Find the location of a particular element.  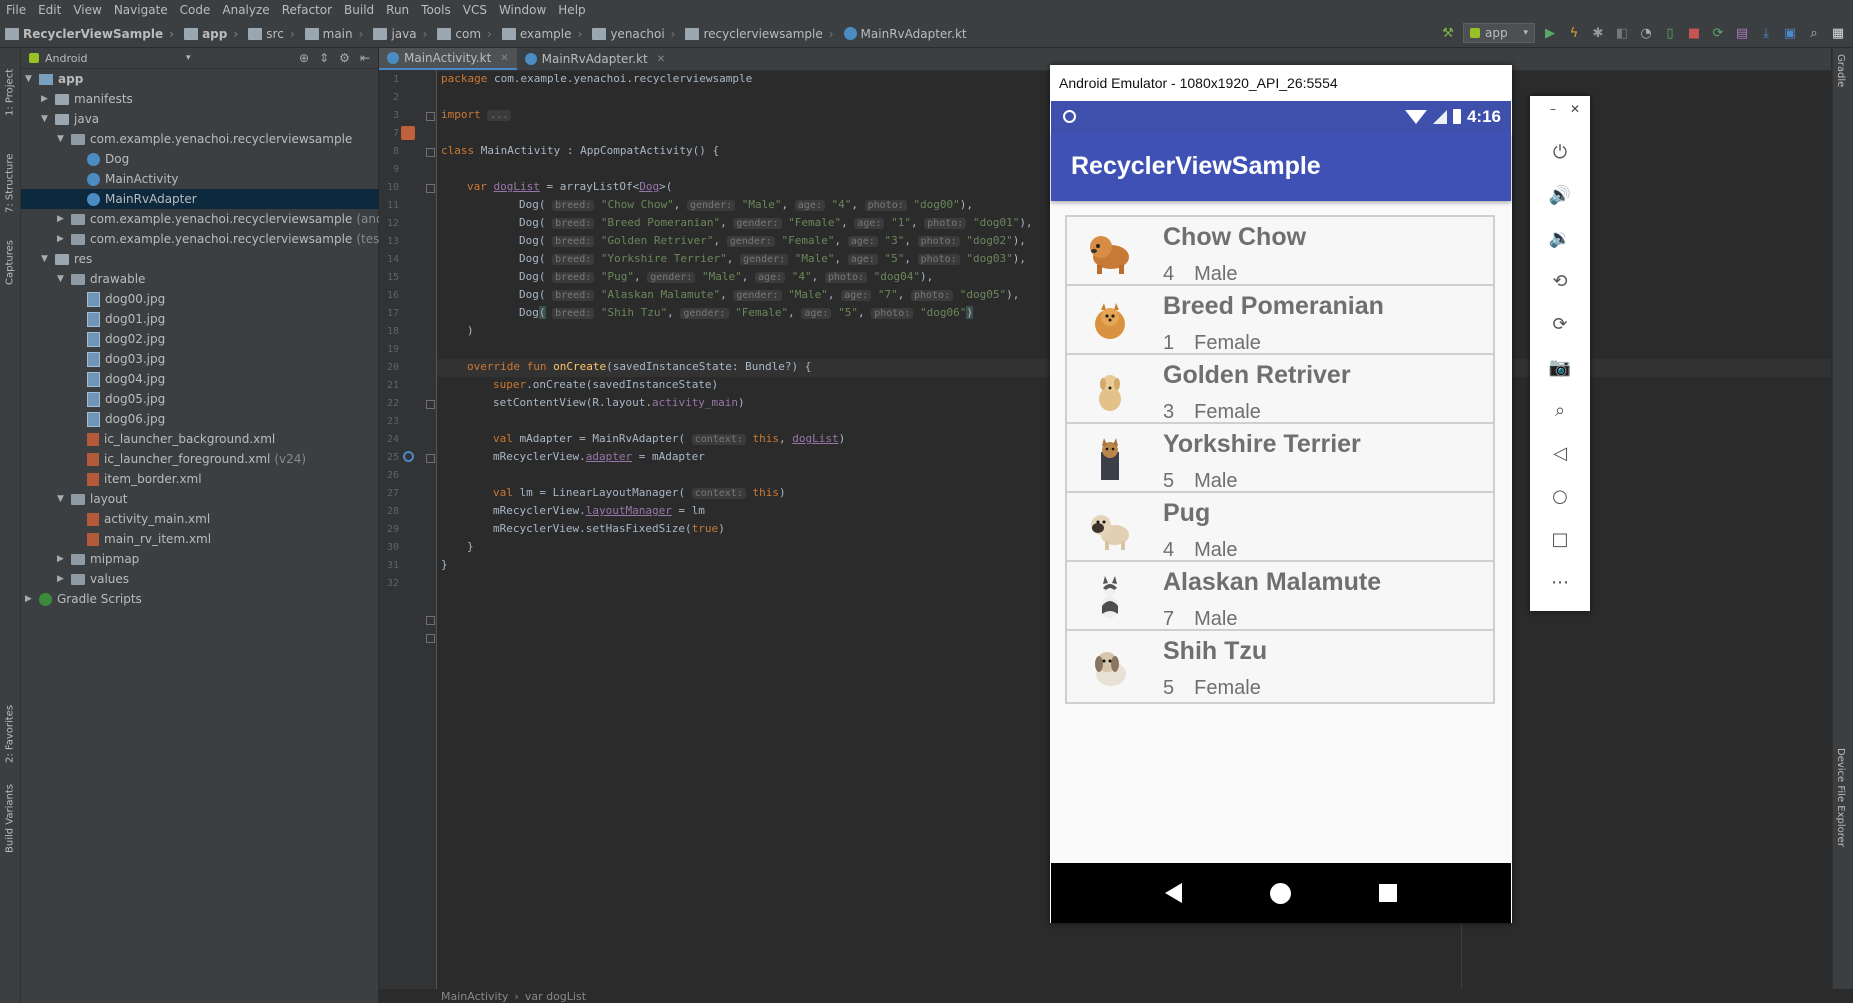

menu-tools: Tools is located at coordinates (436, 10).